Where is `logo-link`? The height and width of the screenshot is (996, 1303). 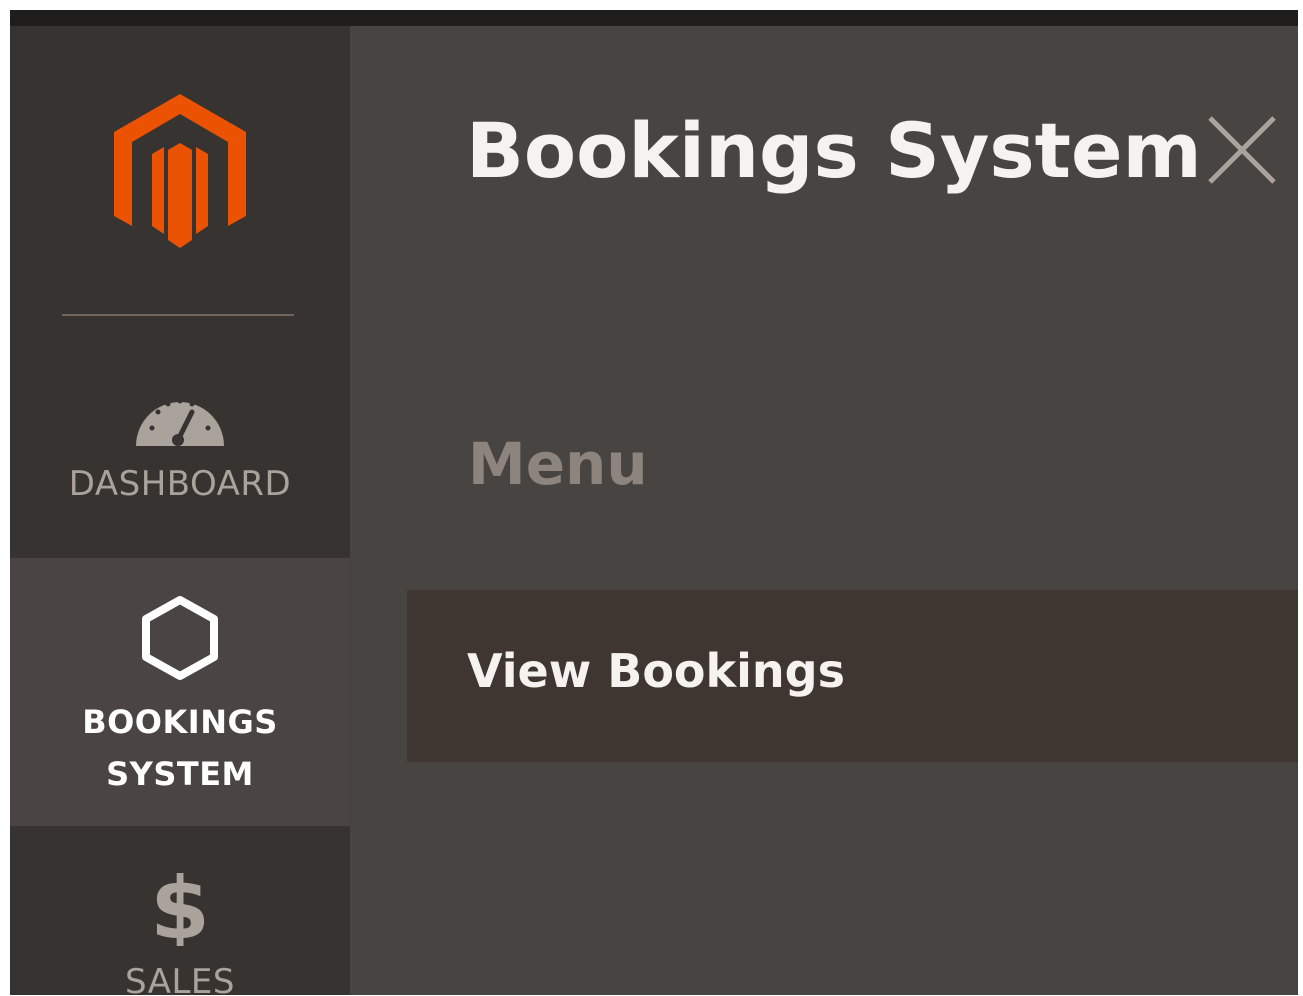 logo-link is located at coordinates (180, 171).